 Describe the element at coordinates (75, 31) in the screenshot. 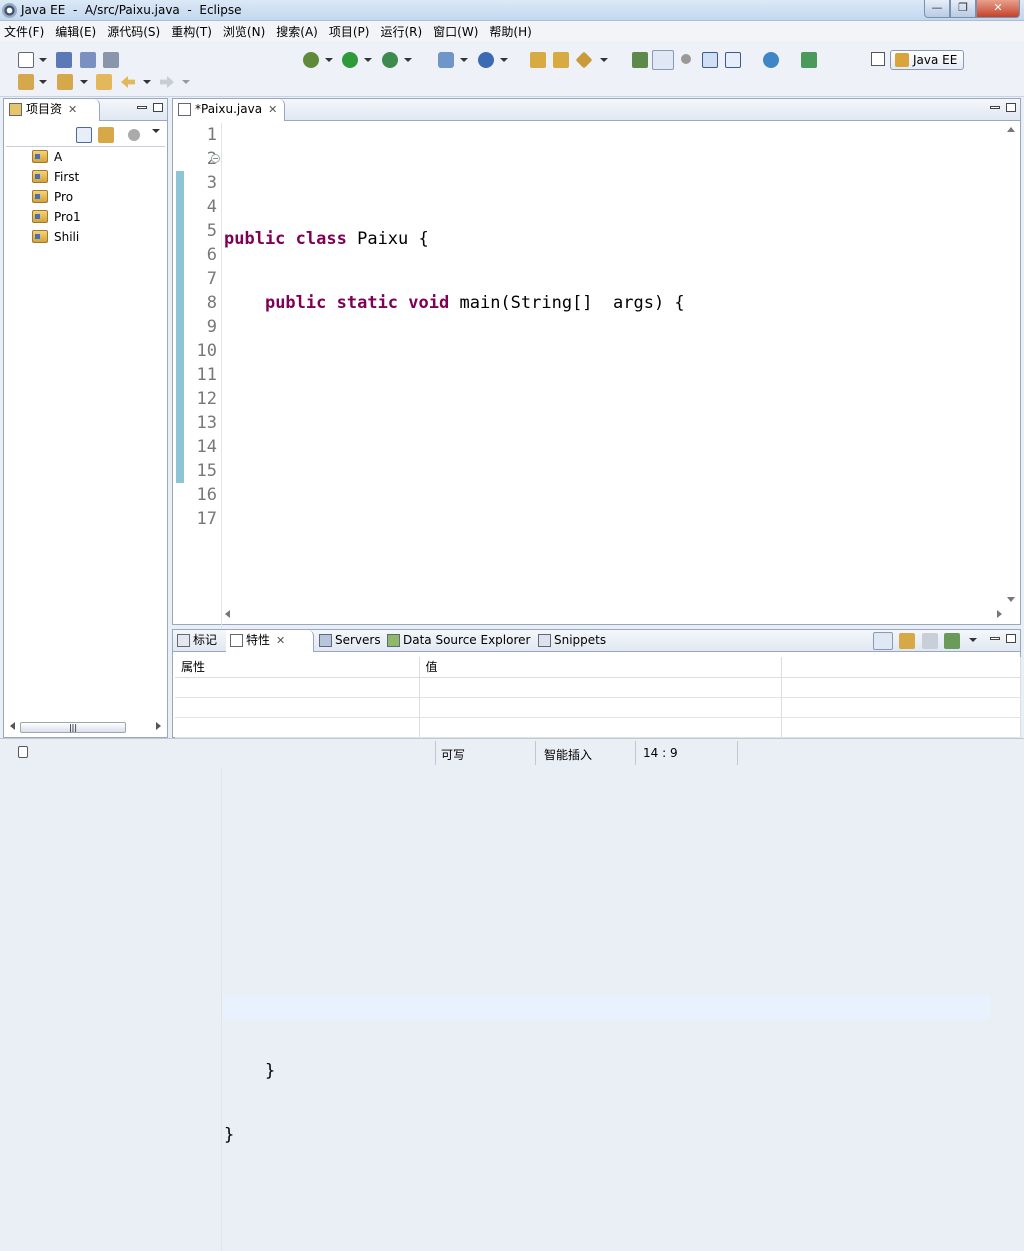

I see `menu-edit: 编辑(E)` at that location.